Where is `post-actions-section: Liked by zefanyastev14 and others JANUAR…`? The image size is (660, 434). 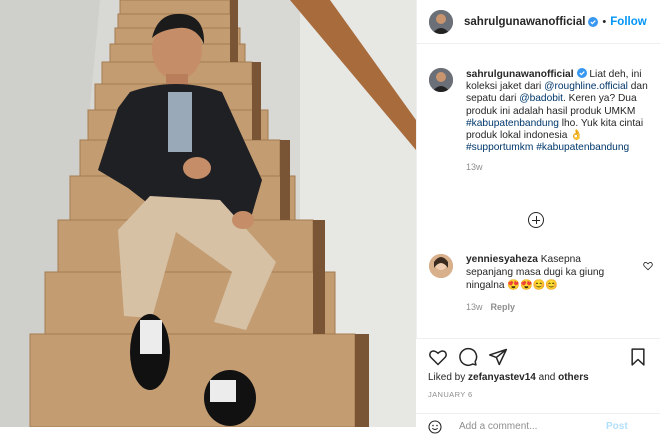 post-actions-section: Liked by zefanyastev14 and others JANUAR… is located at coordinates (538, 386).